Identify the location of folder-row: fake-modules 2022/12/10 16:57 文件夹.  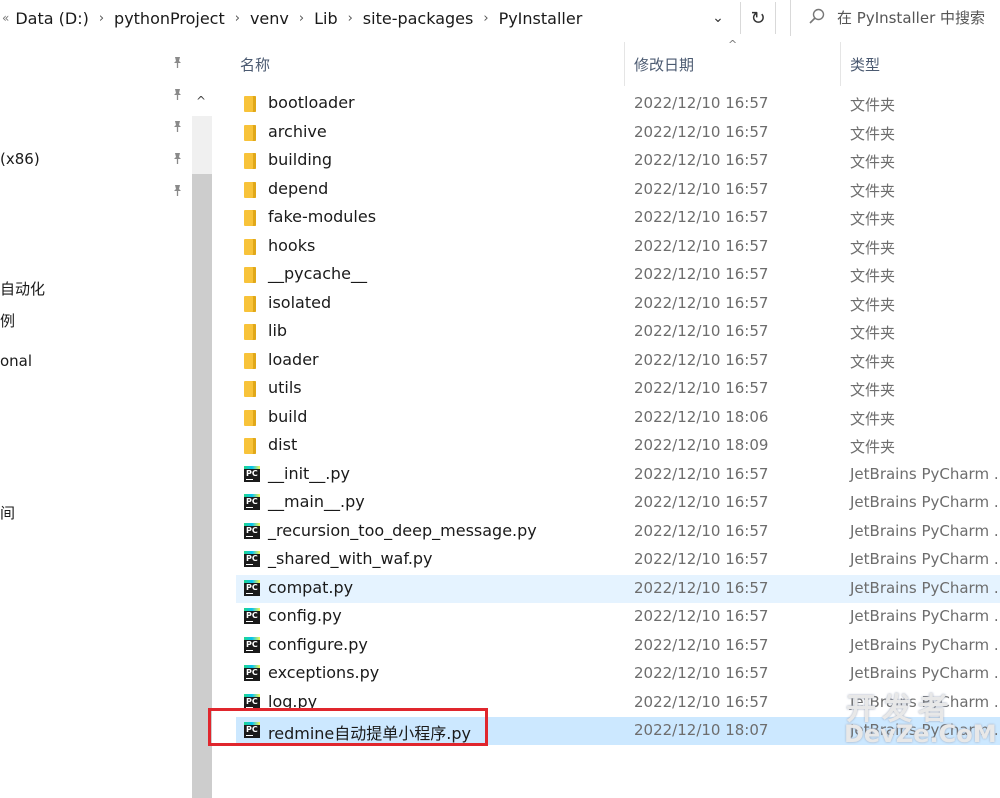
(618, 218).